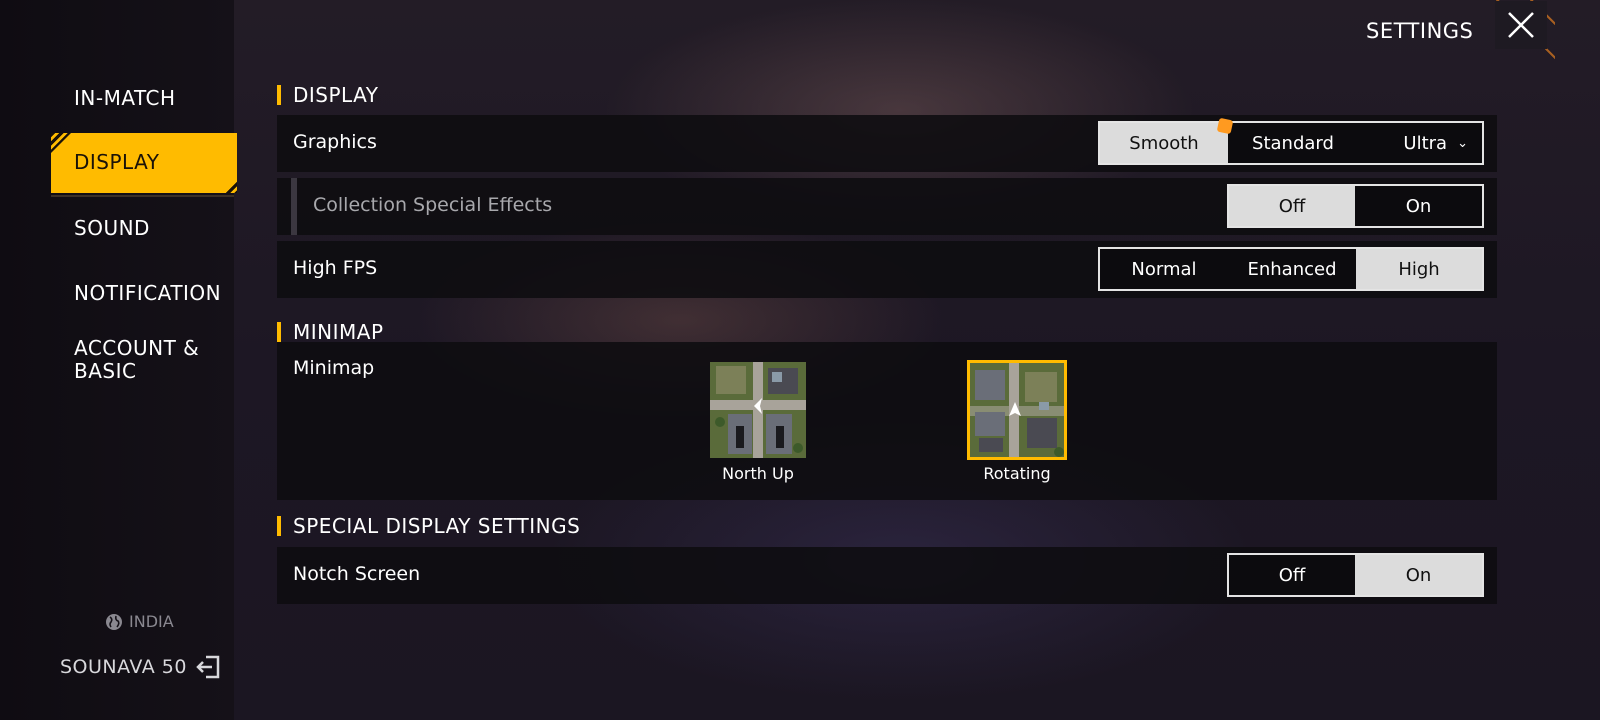 The image size is (1600, 720). I want to click on collection-effects-off: Off, so click(1292, 206).